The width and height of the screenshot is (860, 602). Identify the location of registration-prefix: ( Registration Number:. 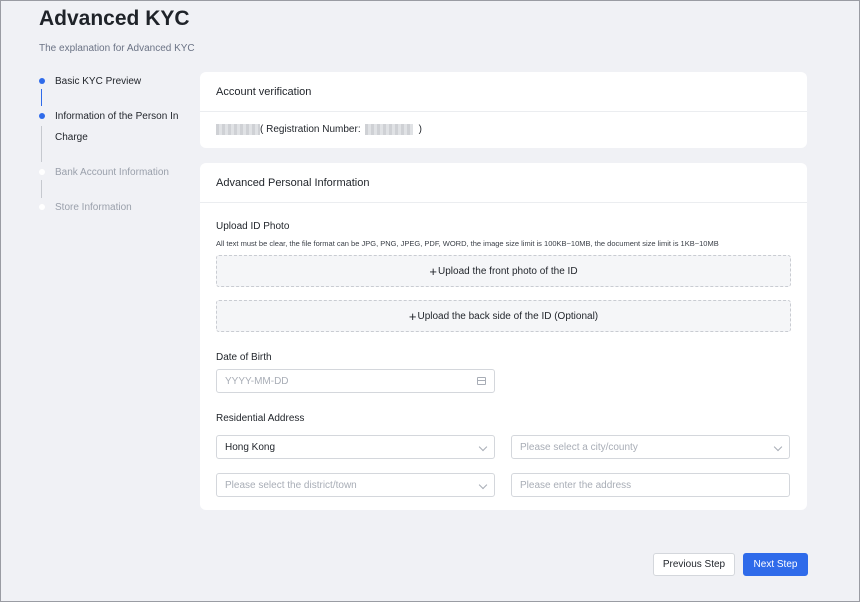
(310, 129).